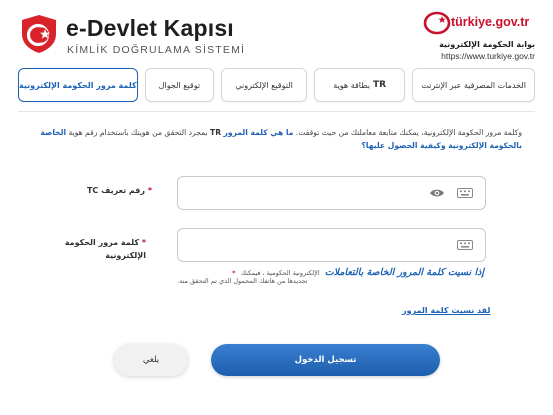 This screenshot has width=553, height=415. What do you see at coordinates (92, 190) in the screenshot?
I see `tc-label-prefix: TC` at bounding box center [92, 190].